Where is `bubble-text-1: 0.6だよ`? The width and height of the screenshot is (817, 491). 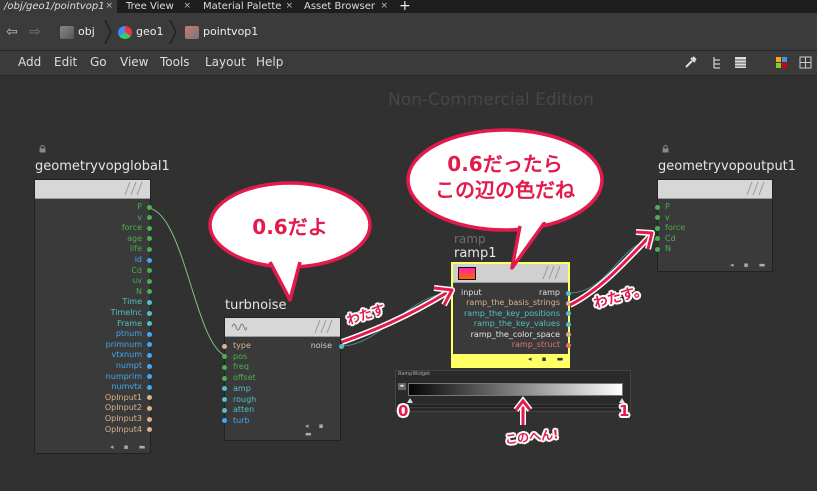 bubble-text-1: 0.6だよ is located at coordinates (290, 227).